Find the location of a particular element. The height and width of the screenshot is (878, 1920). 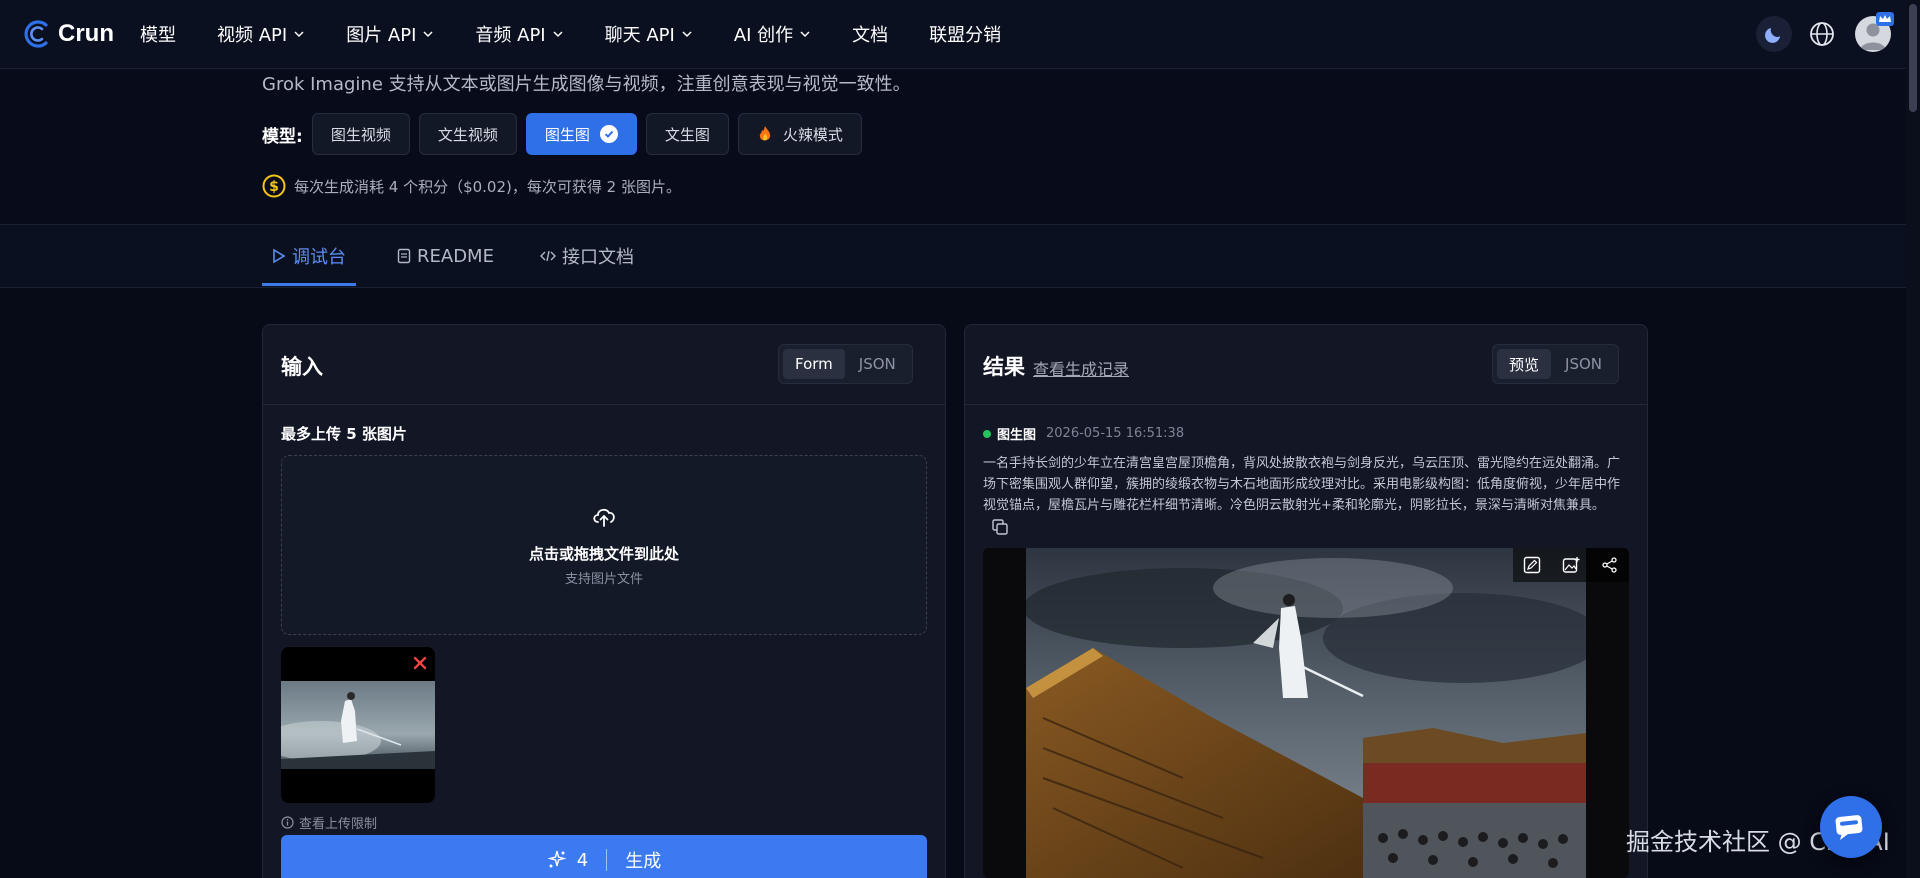

share-icon is located at coordinates (1610, 565).